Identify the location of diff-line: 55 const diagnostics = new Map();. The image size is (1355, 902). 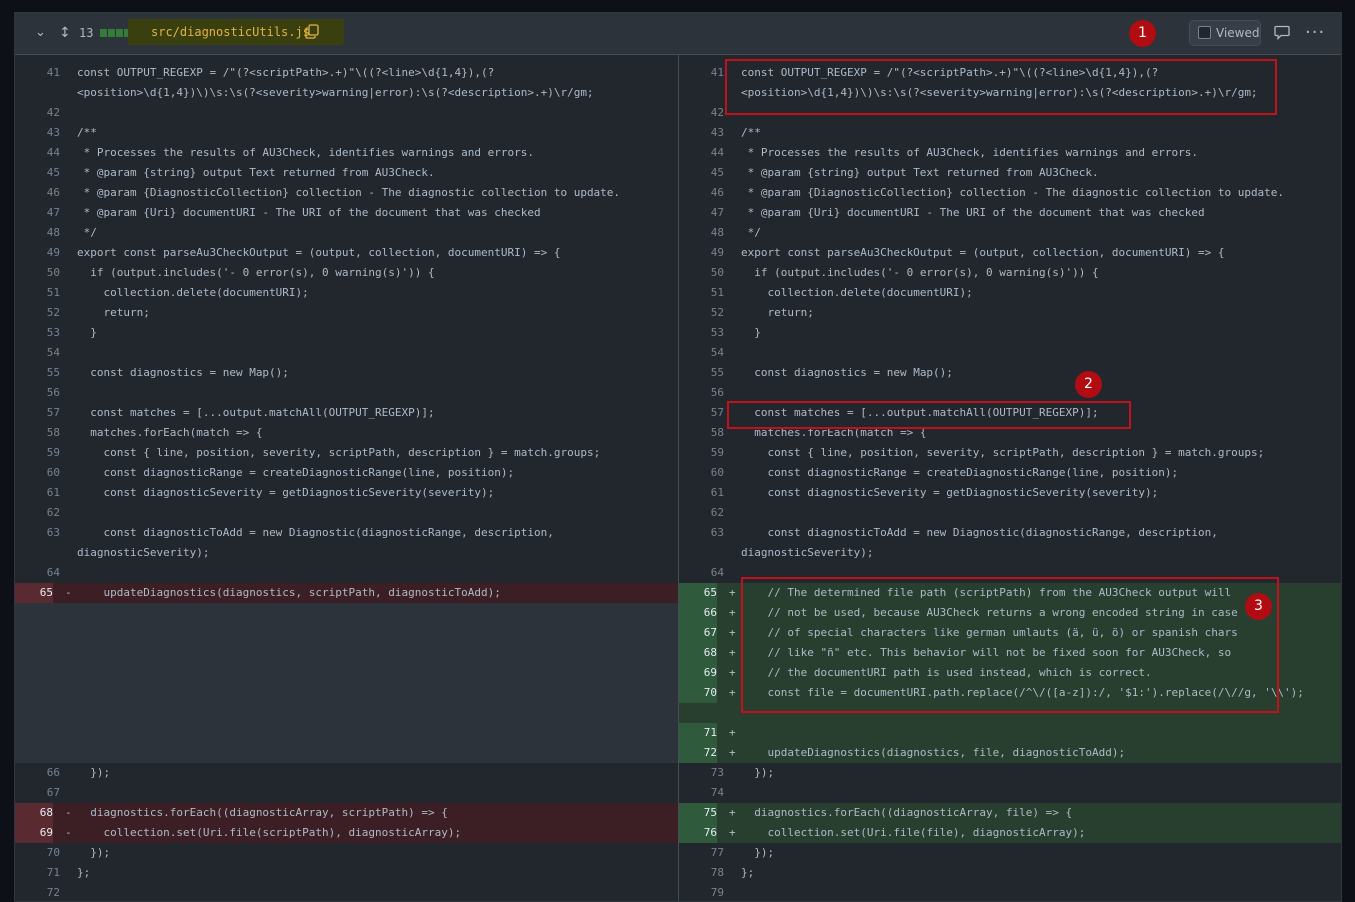
(1010, 373).